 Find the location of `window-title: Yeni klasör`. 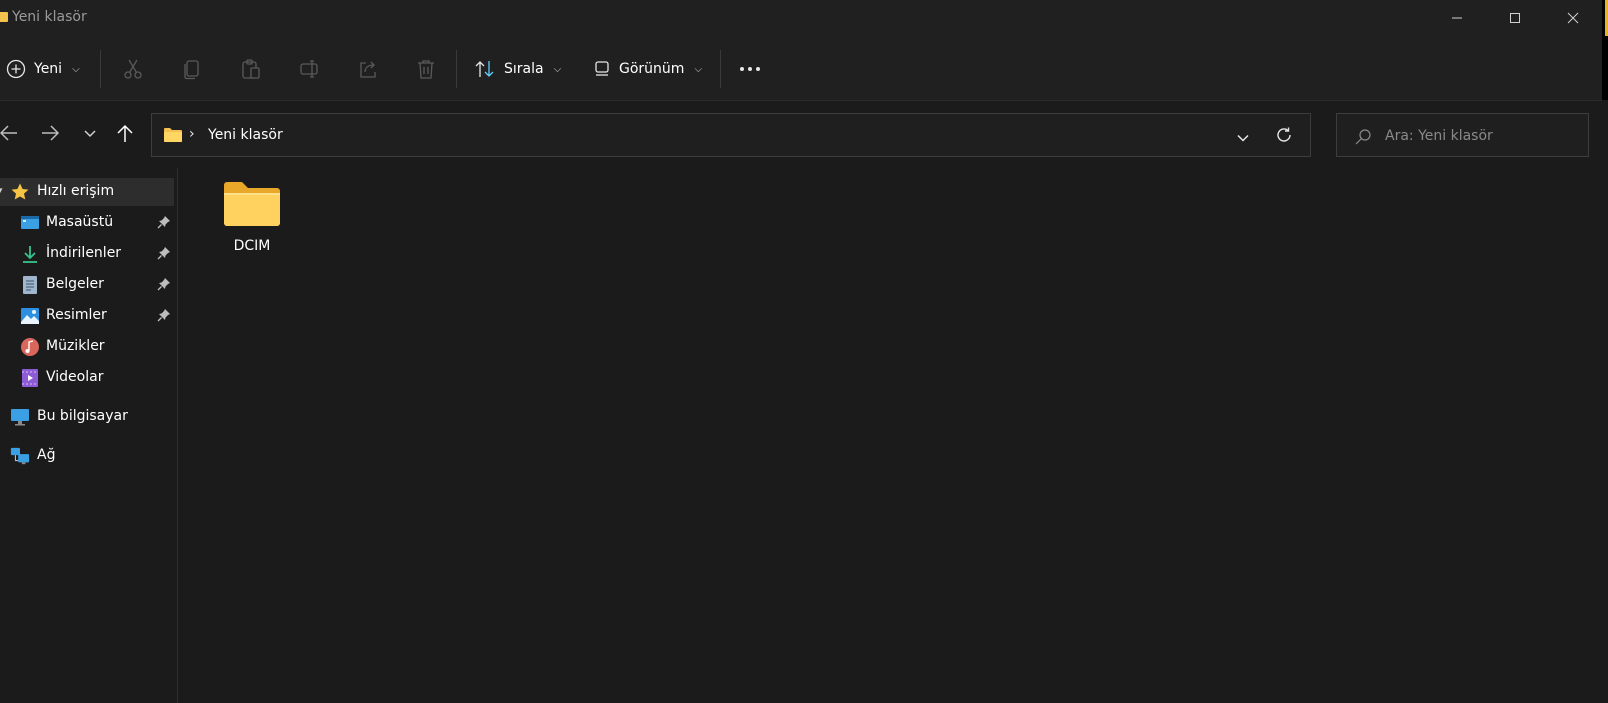

window-title: Yeni klasör is located at coordinates (49, 17).